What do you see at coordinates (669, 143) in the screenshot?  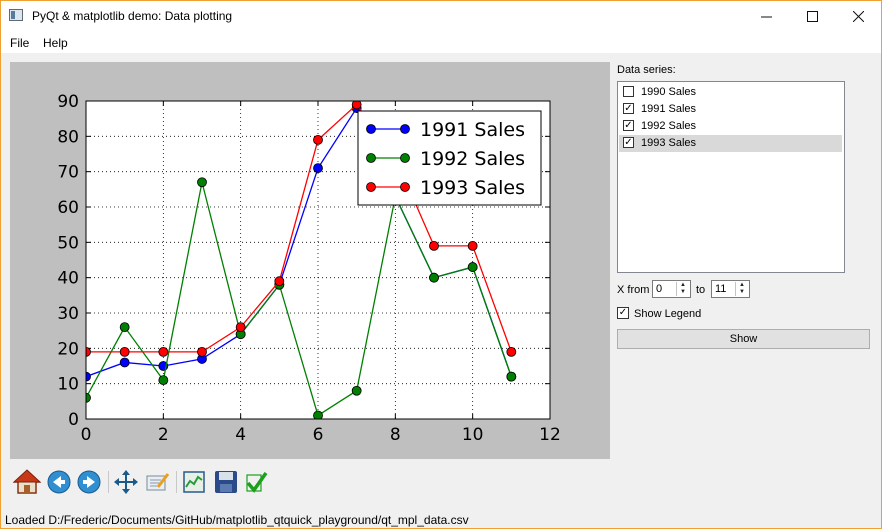 I see `series-item-label: 1993 Sales` at bounding box center [669, 143].